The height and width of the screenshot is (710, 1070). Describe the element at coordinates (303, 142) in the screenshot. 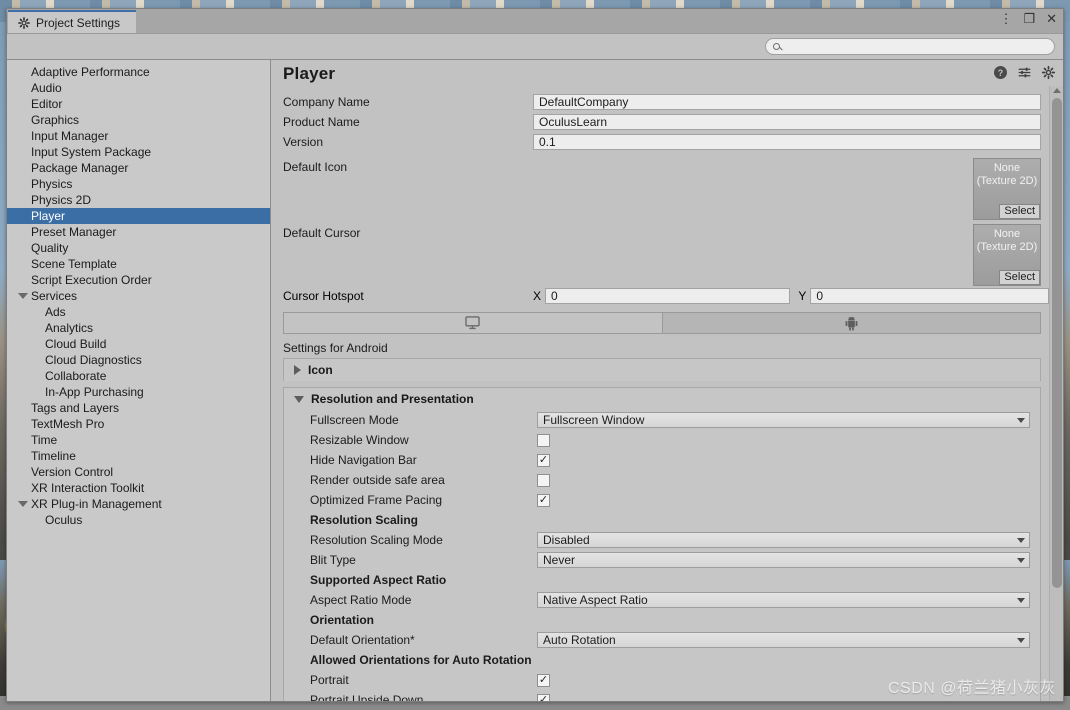

I see `field-label: Version` at that location.